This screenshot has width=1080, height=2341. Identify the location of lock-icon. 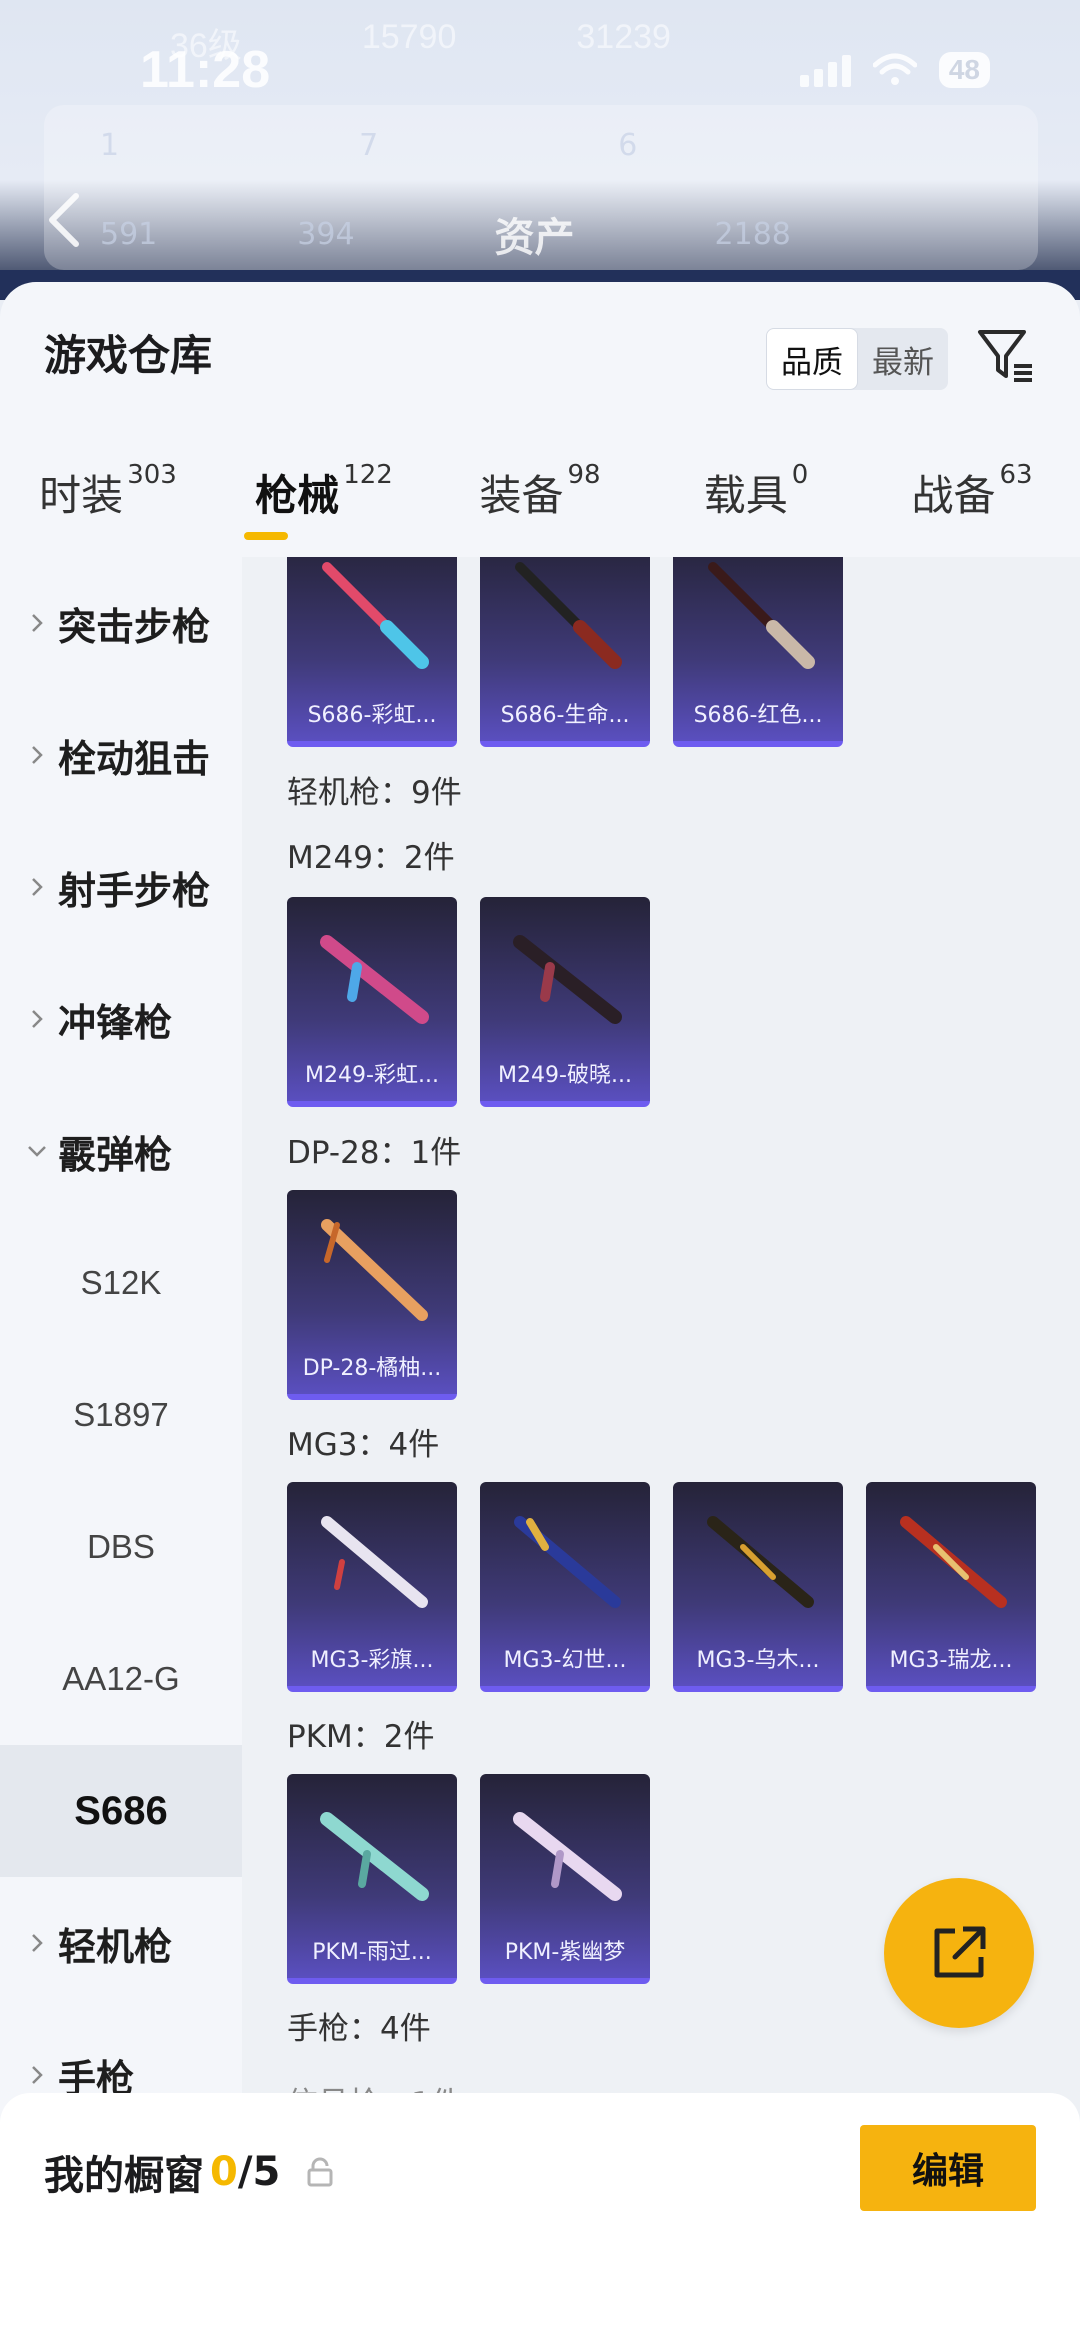
(320, 2172).